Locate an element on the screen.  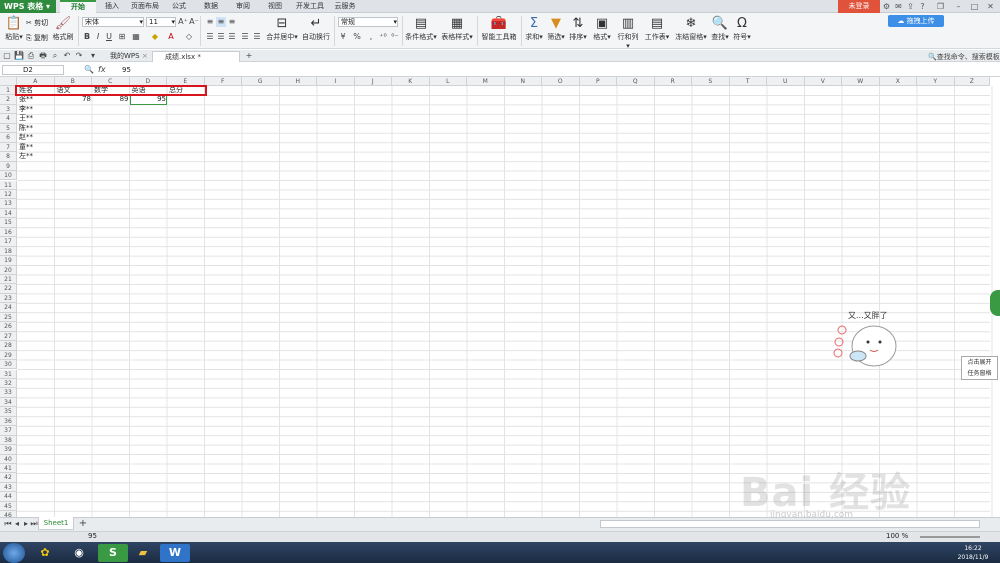
tab-view: 视图 is located at coordinates (275, 6).